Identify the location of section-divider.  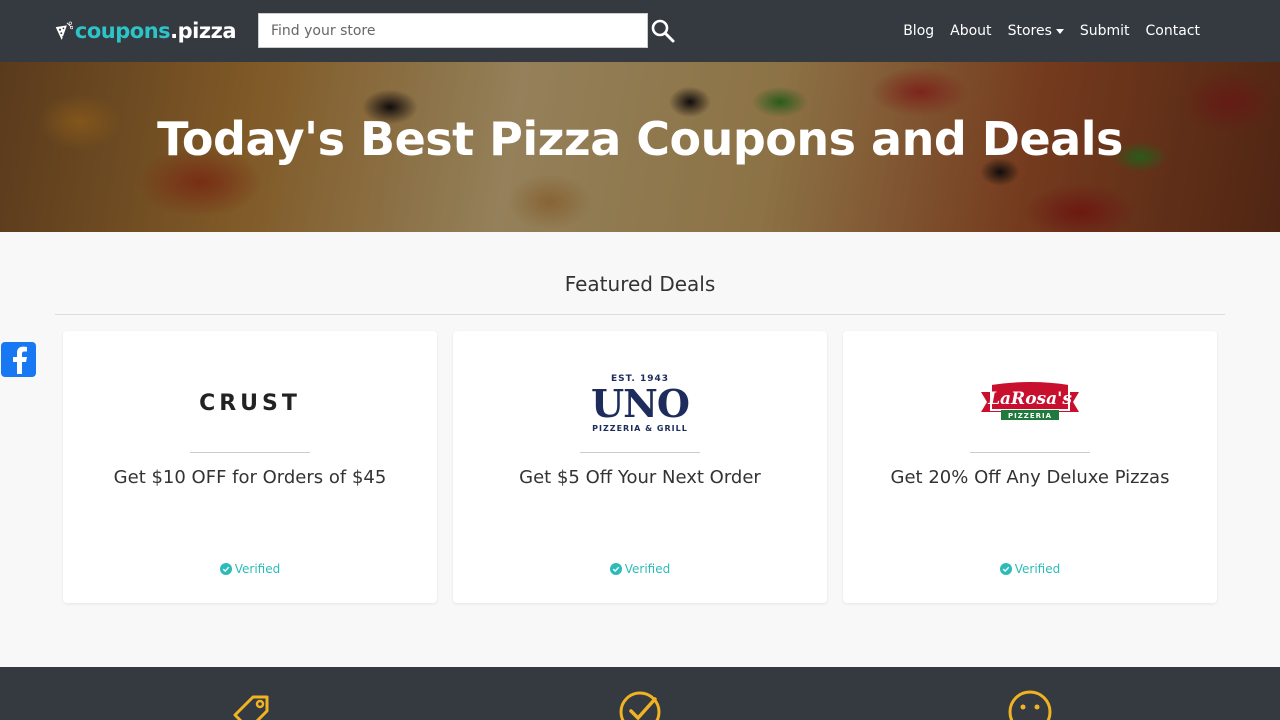
(640, 314).